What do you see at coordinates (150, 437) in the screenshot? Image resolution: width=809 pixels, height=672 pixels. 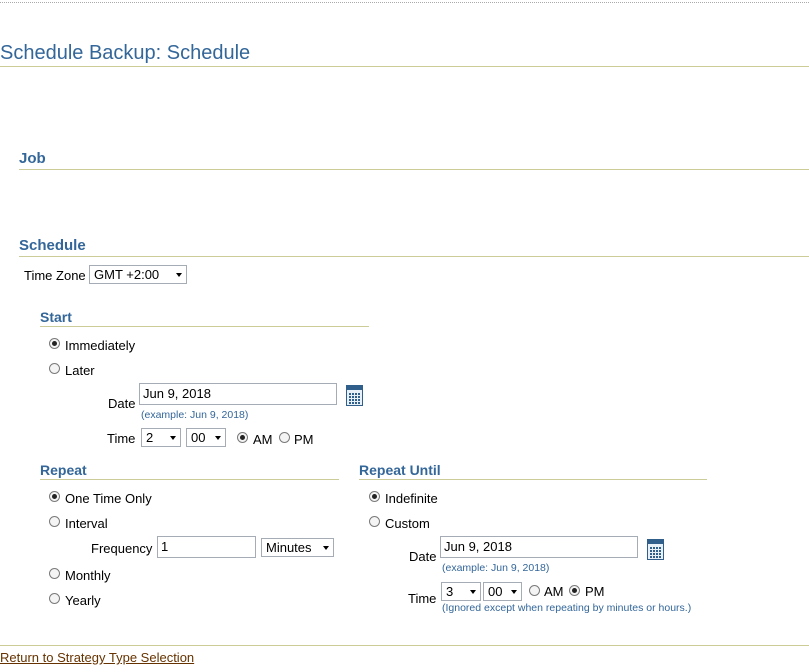 I see `start-hour-value: 2` at bounding box center [150, 437].